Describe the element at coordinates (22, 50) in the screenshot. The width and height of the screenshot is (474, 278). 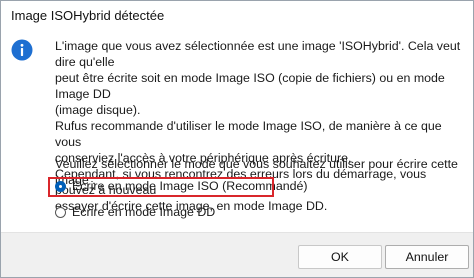
I see `info-icon` at that location.